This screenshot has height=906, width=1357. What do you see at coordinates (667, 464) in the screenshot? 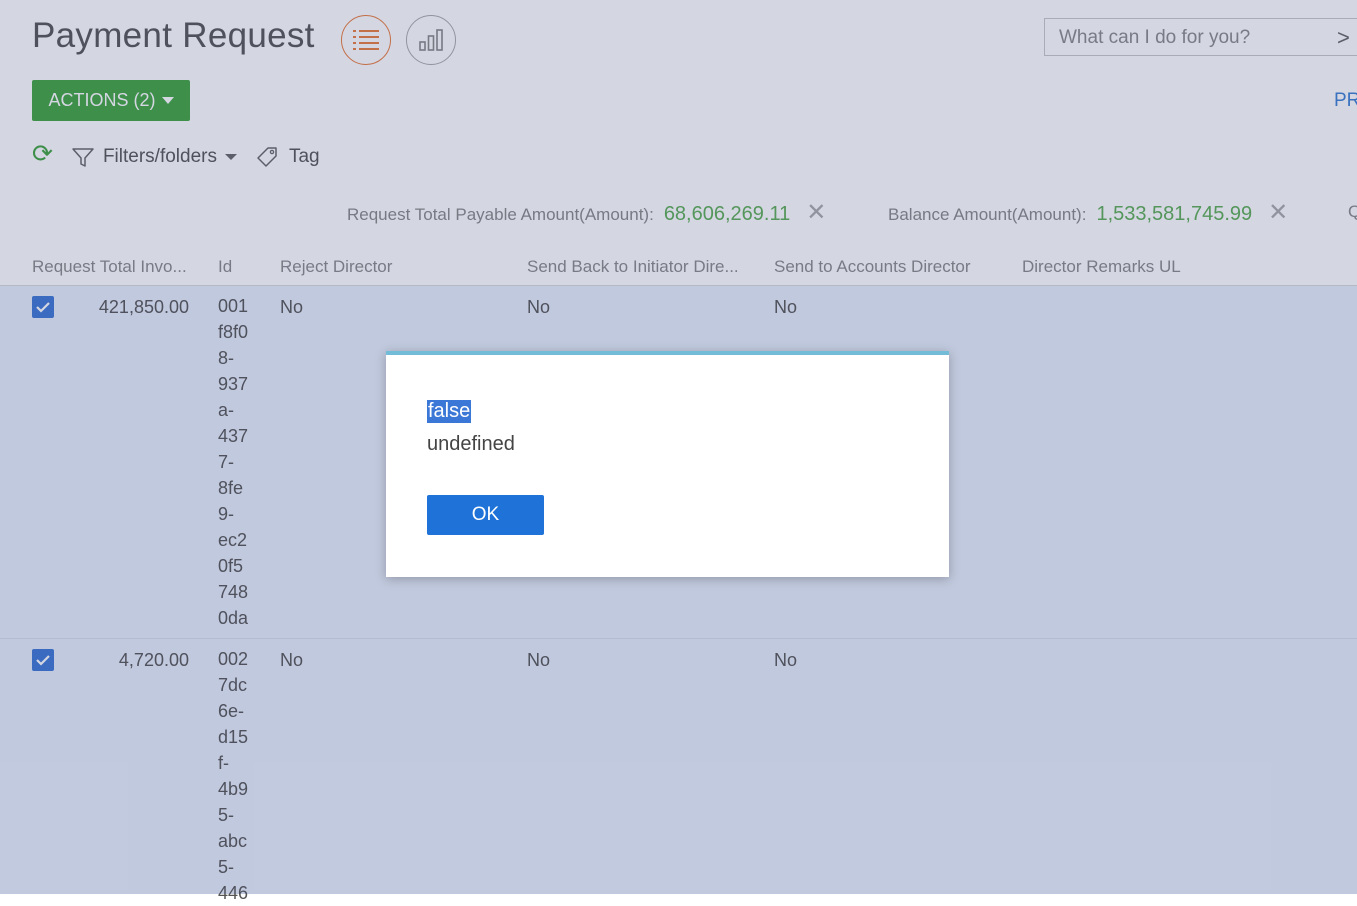
I see `alert-dialog: false undefined OK` at bounding box center [667, 464].